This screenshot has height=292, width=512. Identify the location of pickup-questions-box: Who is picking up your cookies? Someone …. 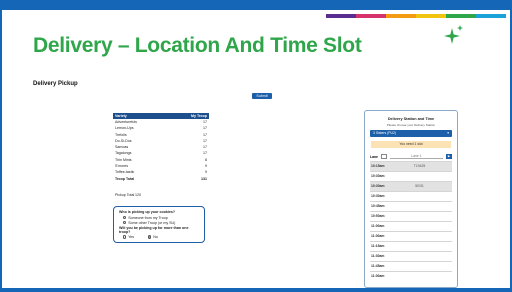
(159, 224).